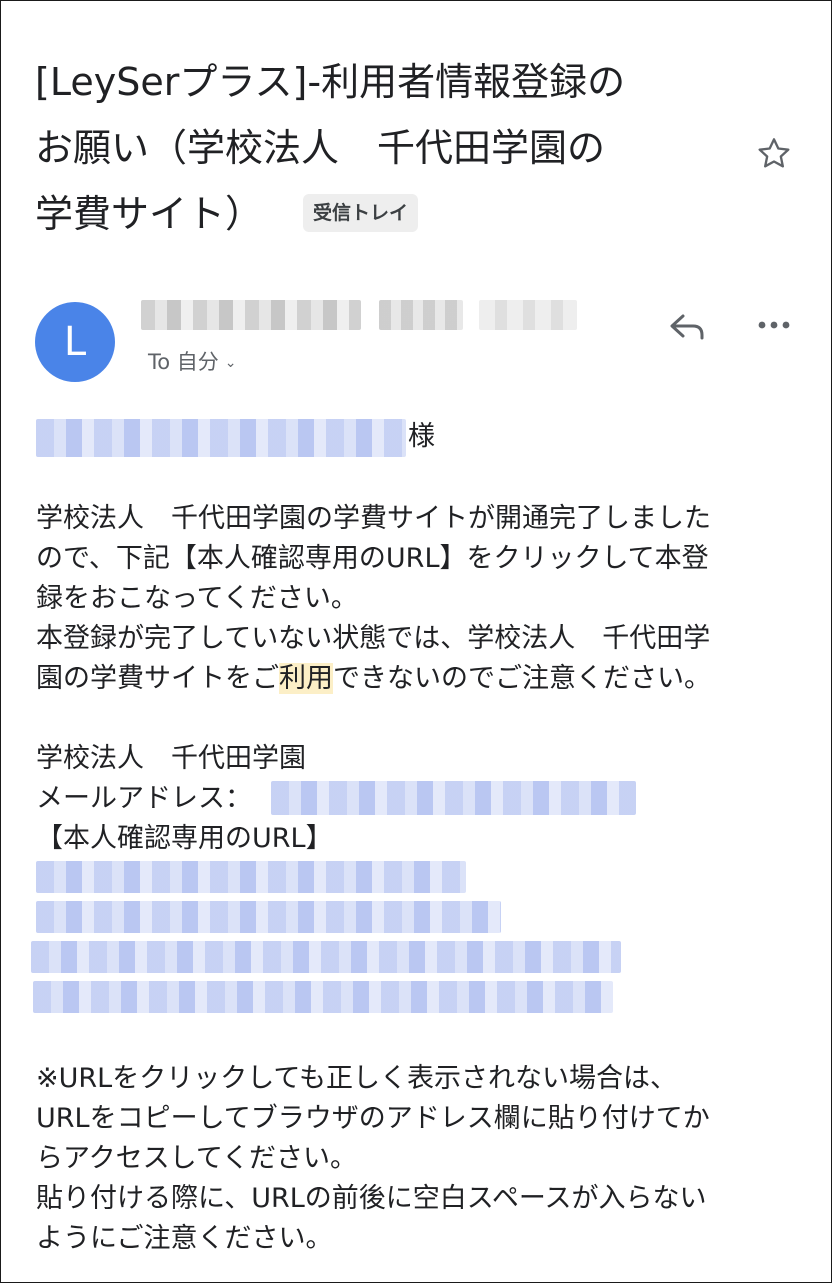 This screenshot has width=832, height=1283. I want to click on chevron-down-icon: ⌄, so click(230, 363).